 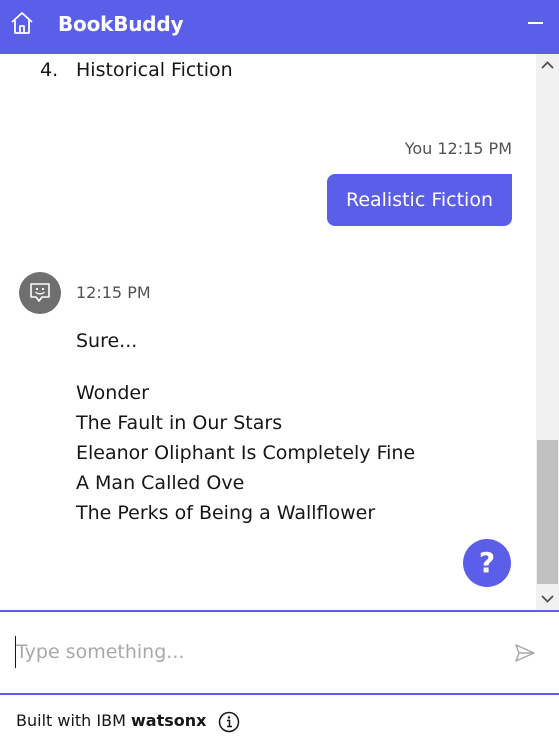 I want to click on scroll-thumb, so click(x=547, y=512).